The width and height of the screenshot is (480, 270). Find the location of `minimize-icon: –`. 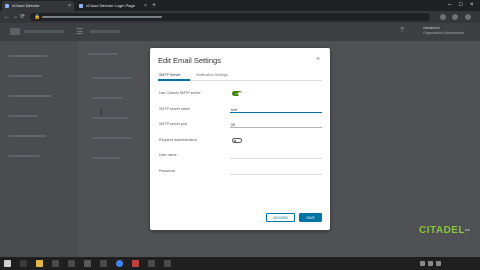

minimize-icon: – is located at coordinates (449, 5).